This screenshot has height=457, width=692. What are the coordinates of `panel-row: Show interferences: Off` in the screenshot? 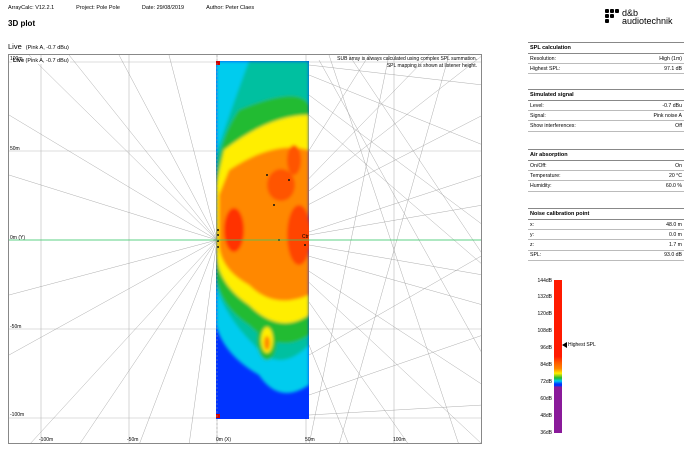 It's located at (606, 126).